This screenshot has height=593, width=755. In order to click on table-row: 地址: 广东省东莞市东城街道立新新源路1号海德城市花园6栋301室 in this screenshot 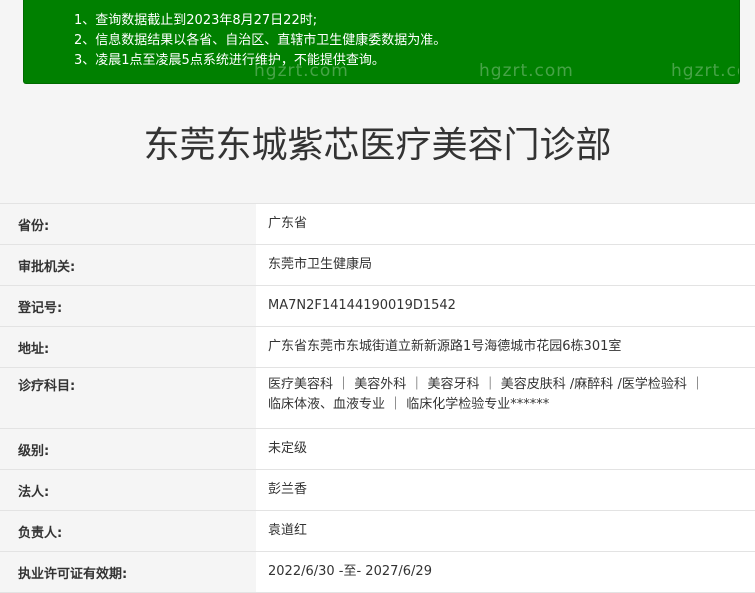, I will do `click(377, 347)`.